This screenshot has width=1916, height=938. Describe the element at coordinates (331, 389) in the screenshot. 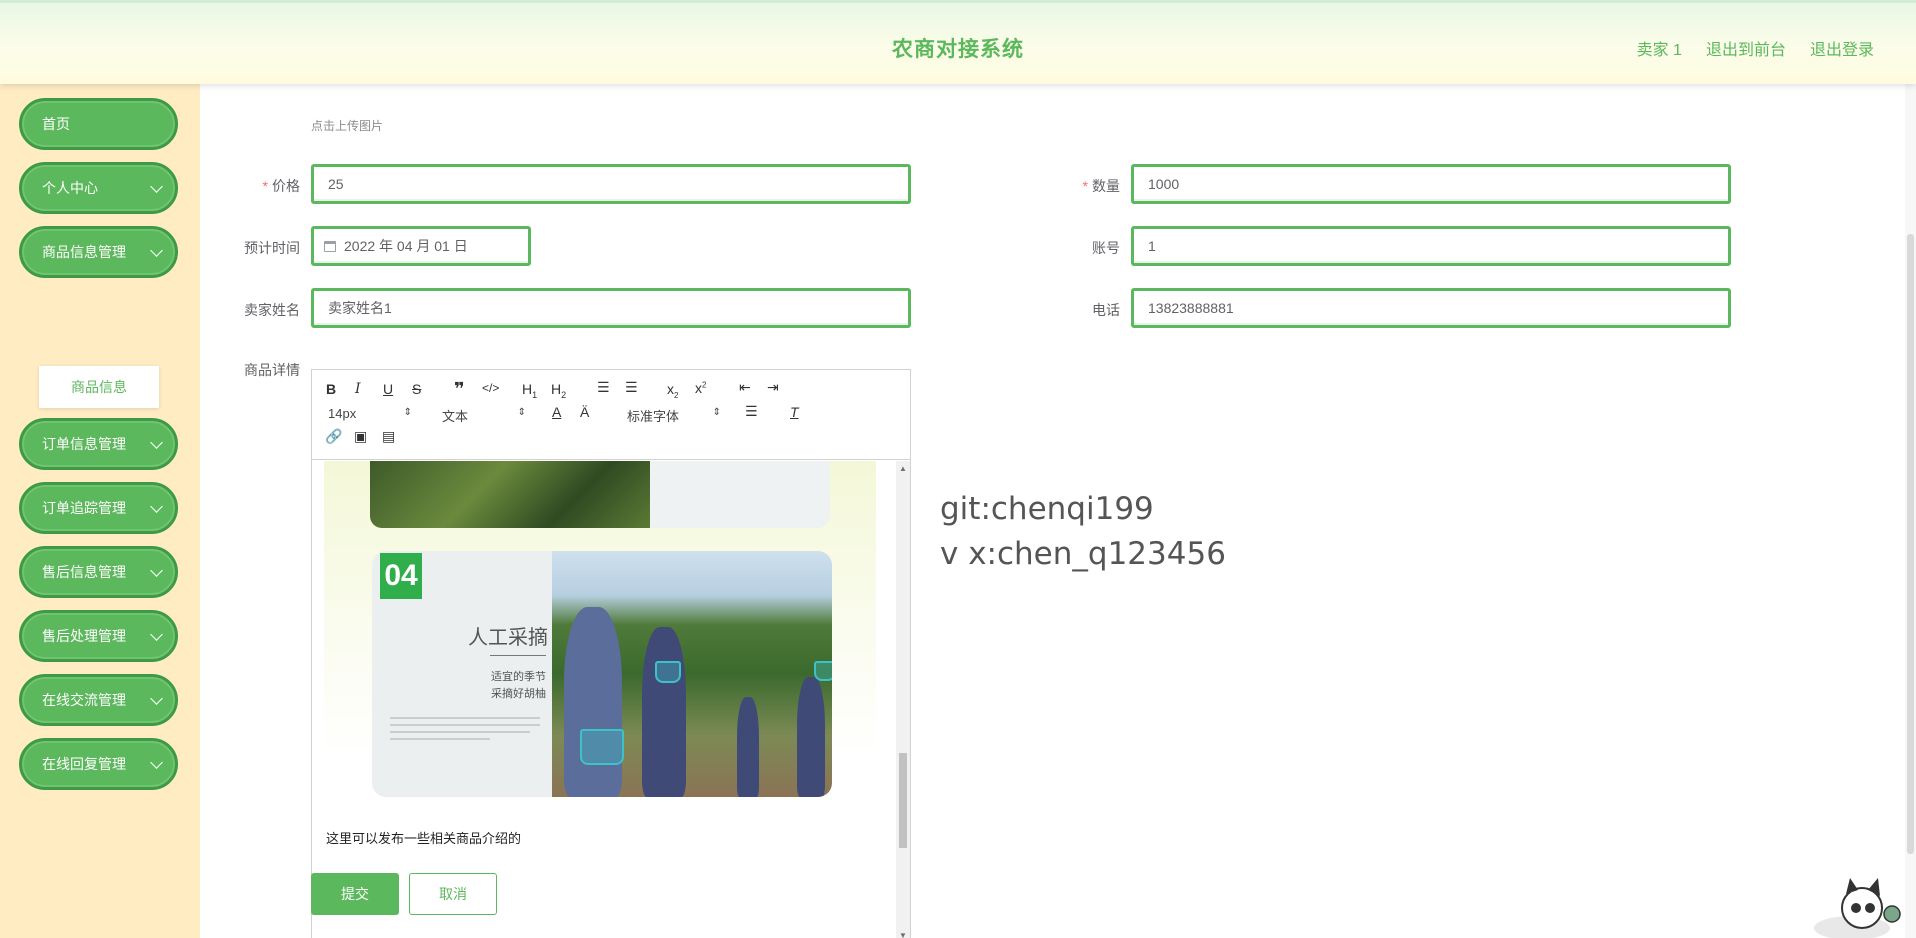

I see `bold-icon: B` at that location.